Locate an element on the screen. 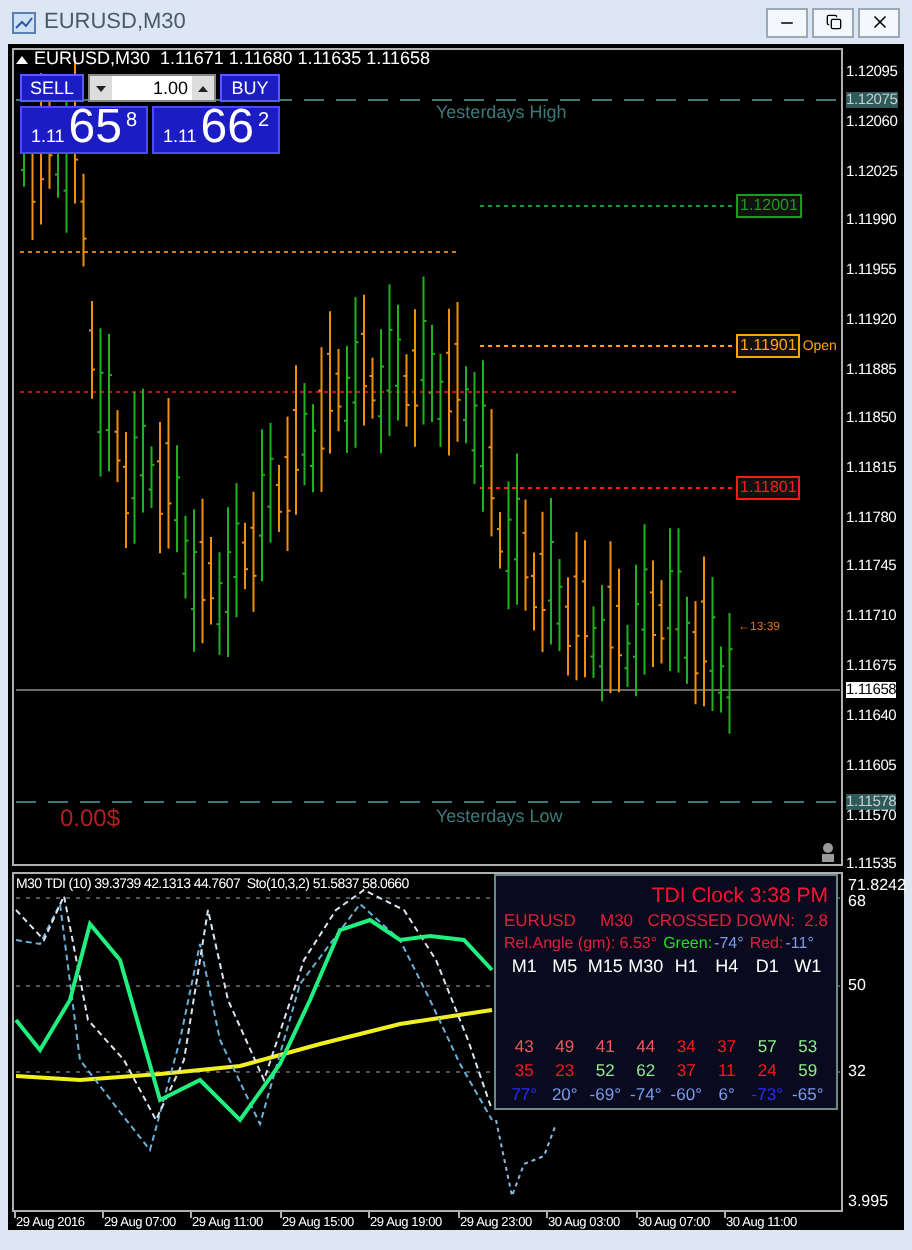 The width and height of the screenshot is (912, 1250). indicator-axis-label: 32 is located at coordinates (857, 1072).